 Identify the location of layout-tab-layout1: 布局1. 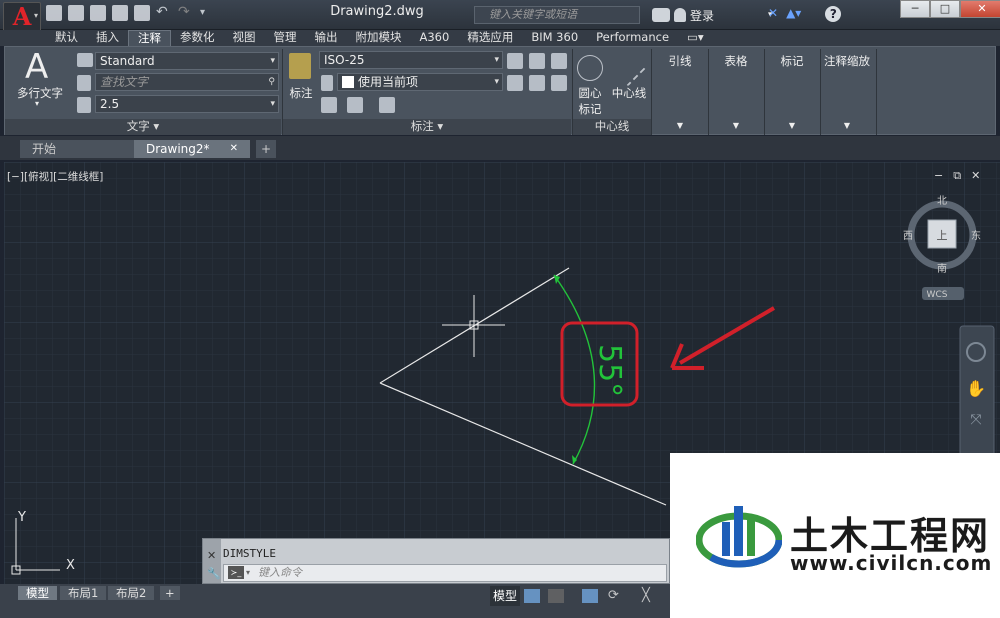
(83, 593).